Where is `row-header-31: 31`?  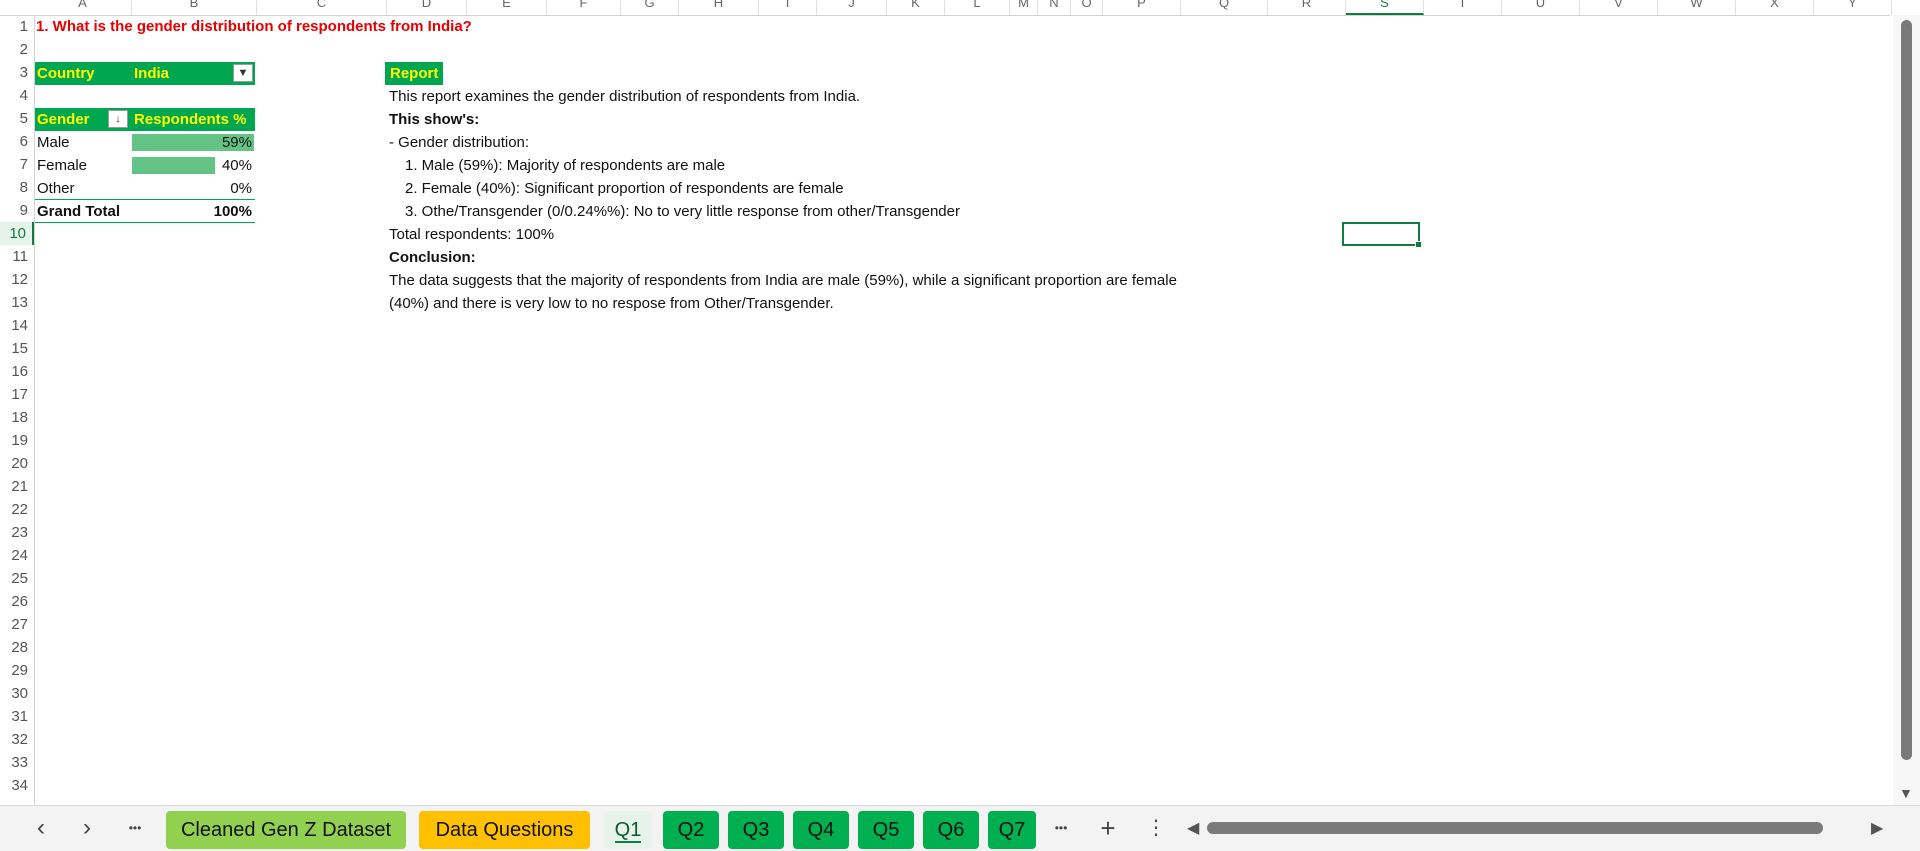 row-header-31: 31 is located at coordinates (17, 716).